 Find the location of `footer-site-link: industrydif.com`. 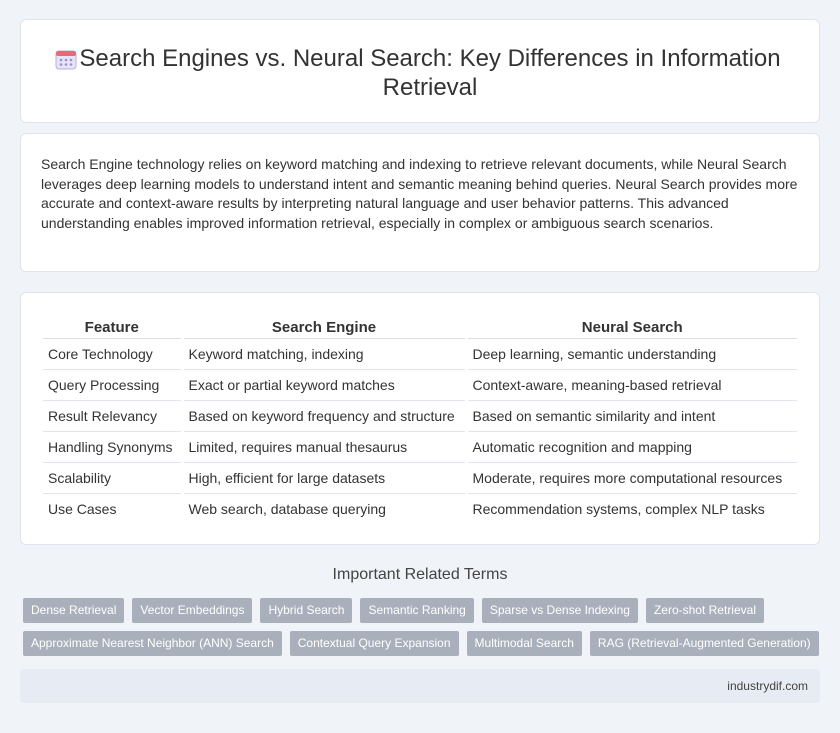

footer-site-link: industrydif.com is located at coordinates (767, 686).